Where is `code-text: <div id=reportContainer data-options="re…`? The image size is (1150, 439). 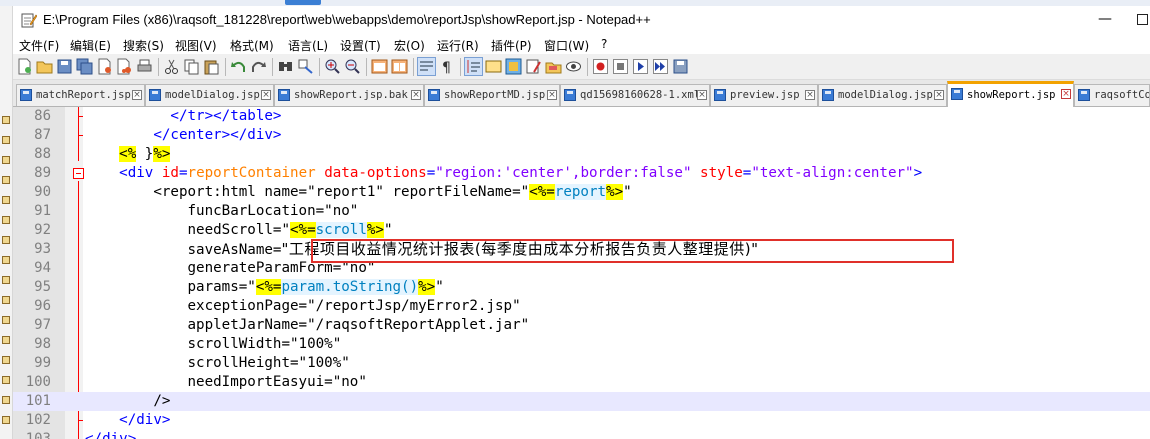 code-text: <div id=reportContainer data-options="re… is located at coordinates (521, 173).